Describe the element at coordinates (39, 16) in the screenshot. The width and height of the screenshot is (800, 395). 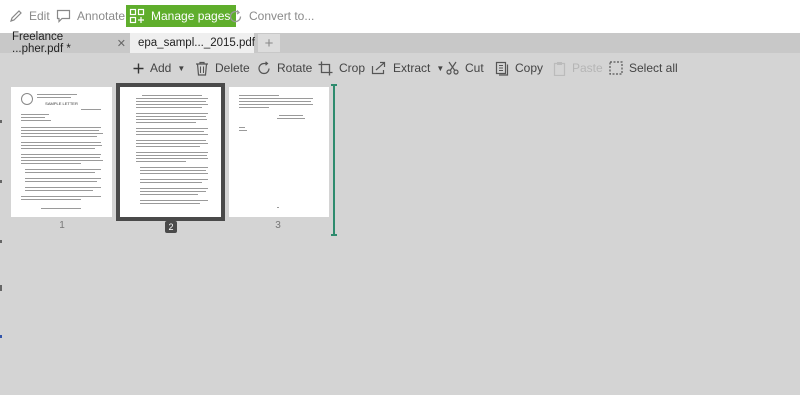
I see `edit-mode-label: Edit` at that location.